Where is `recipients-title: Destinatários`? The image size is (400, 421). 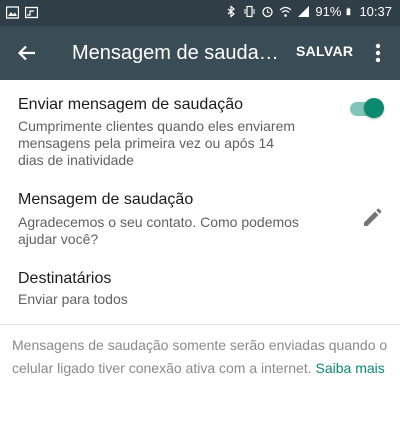
recipients-title: Destinatários is located at coordinates (65, 278).